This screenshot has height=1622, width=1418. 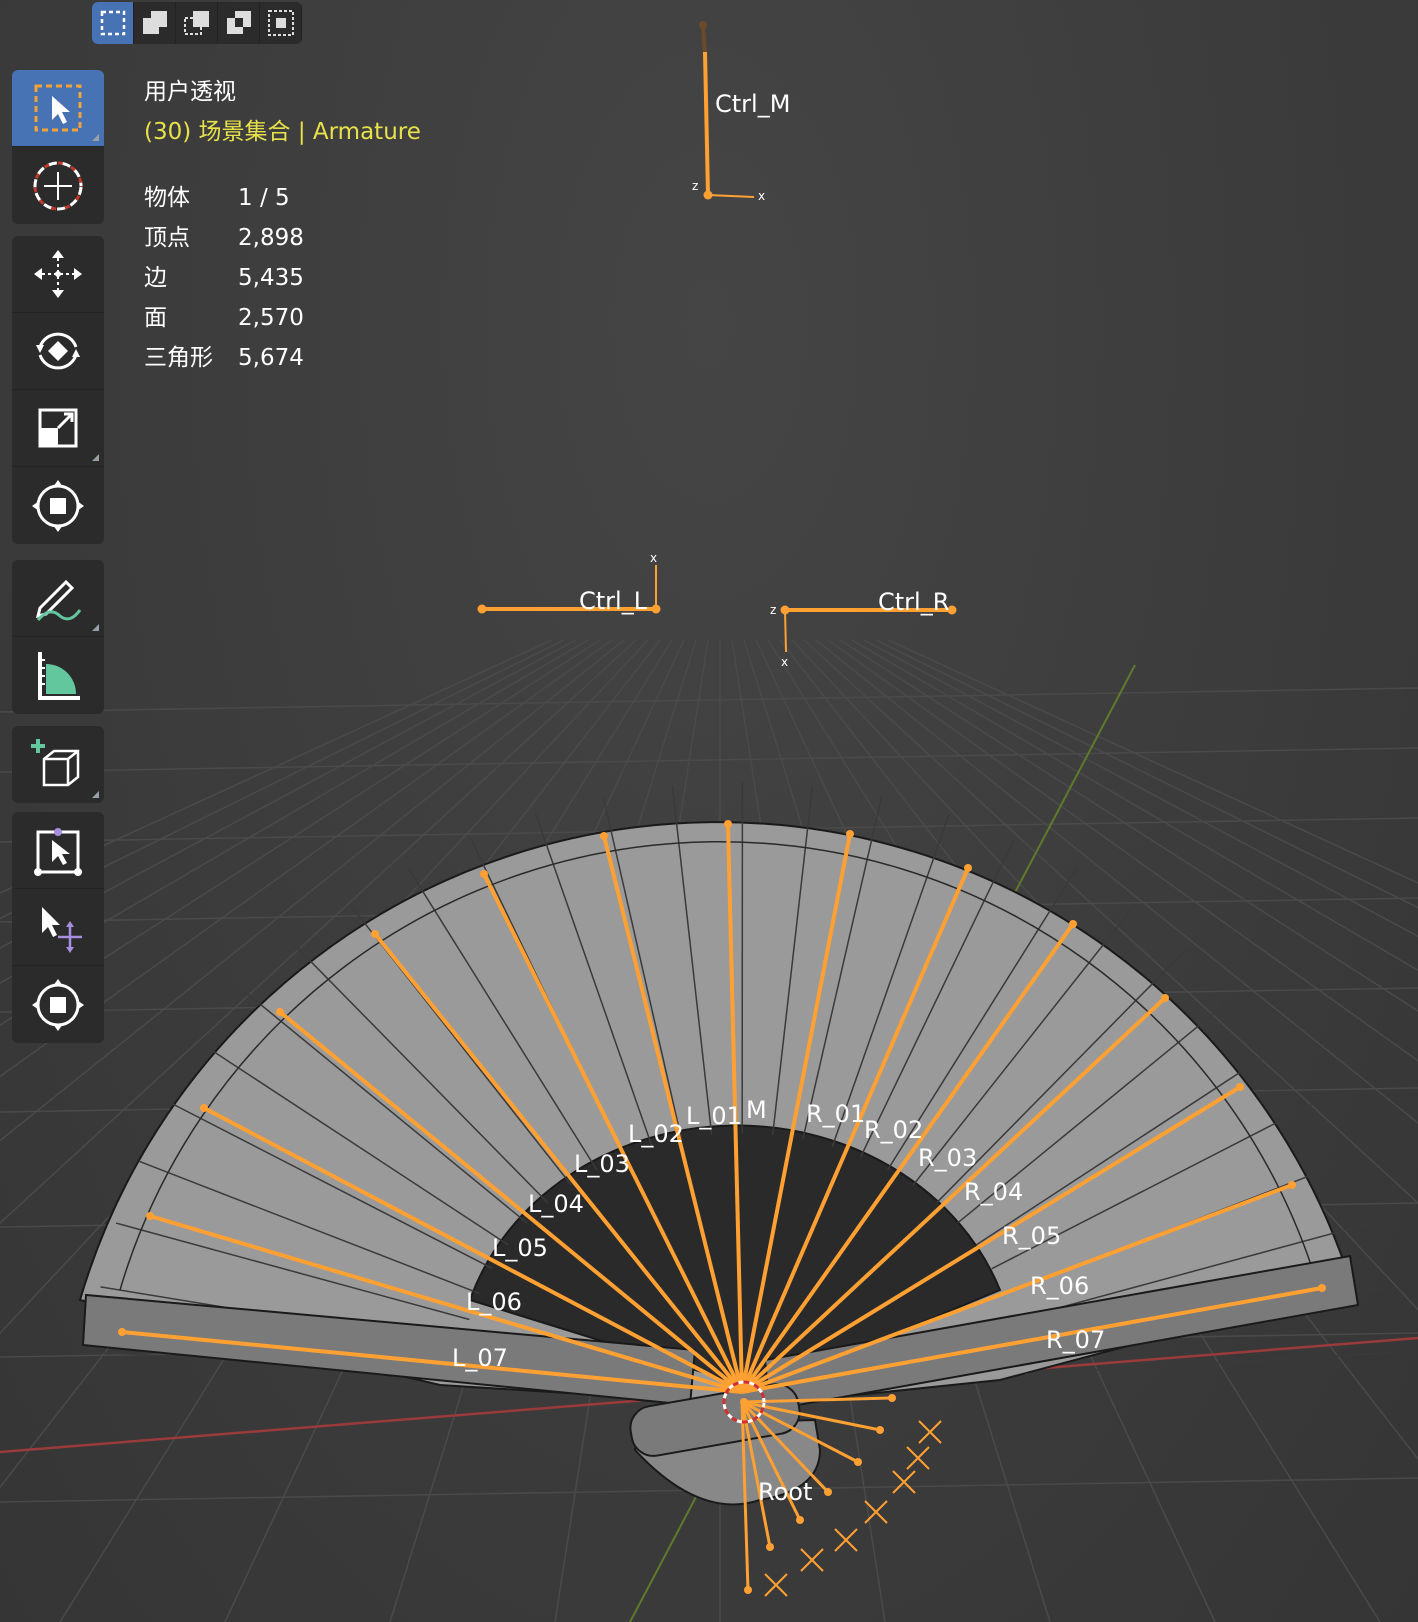 I want to click on select-new-button, so click(x=113, y=23).